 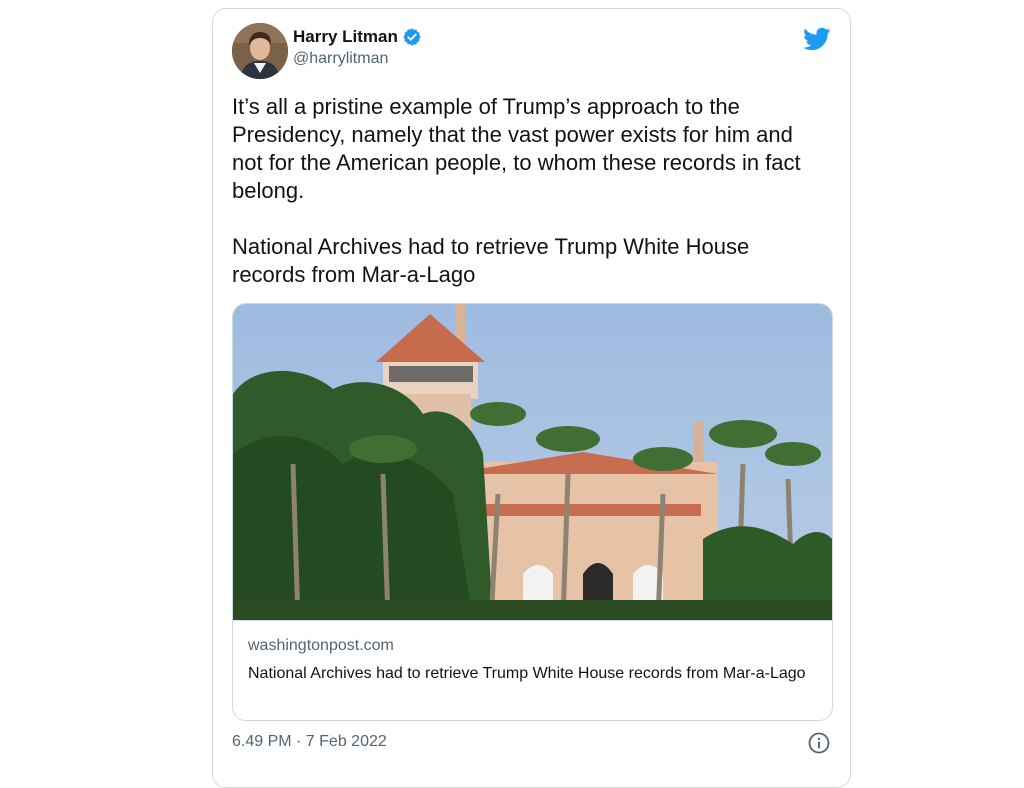 I want to click on author-avatar, so click(x=260, y=51).